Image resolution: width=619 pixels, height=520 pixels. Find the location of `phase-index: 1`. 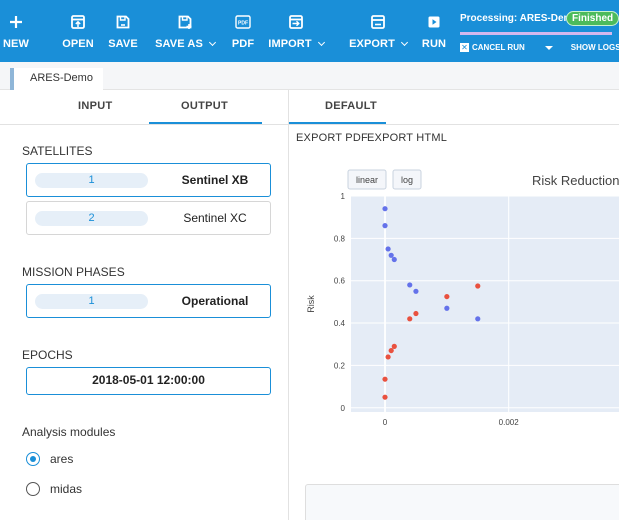

phase-index: 1 is located at coordinates (91, 301).